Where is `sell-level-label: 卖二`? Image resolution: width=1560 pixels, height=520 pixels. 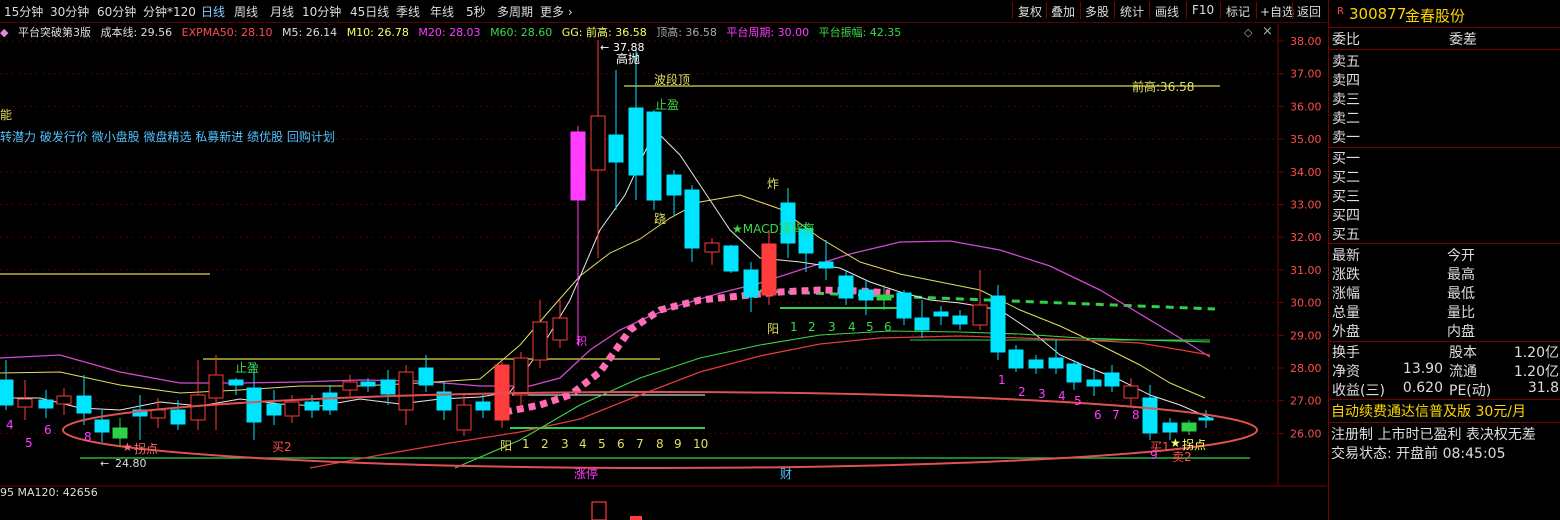 sell-level-label: 卖二 is located at coordinates (1346, 119).